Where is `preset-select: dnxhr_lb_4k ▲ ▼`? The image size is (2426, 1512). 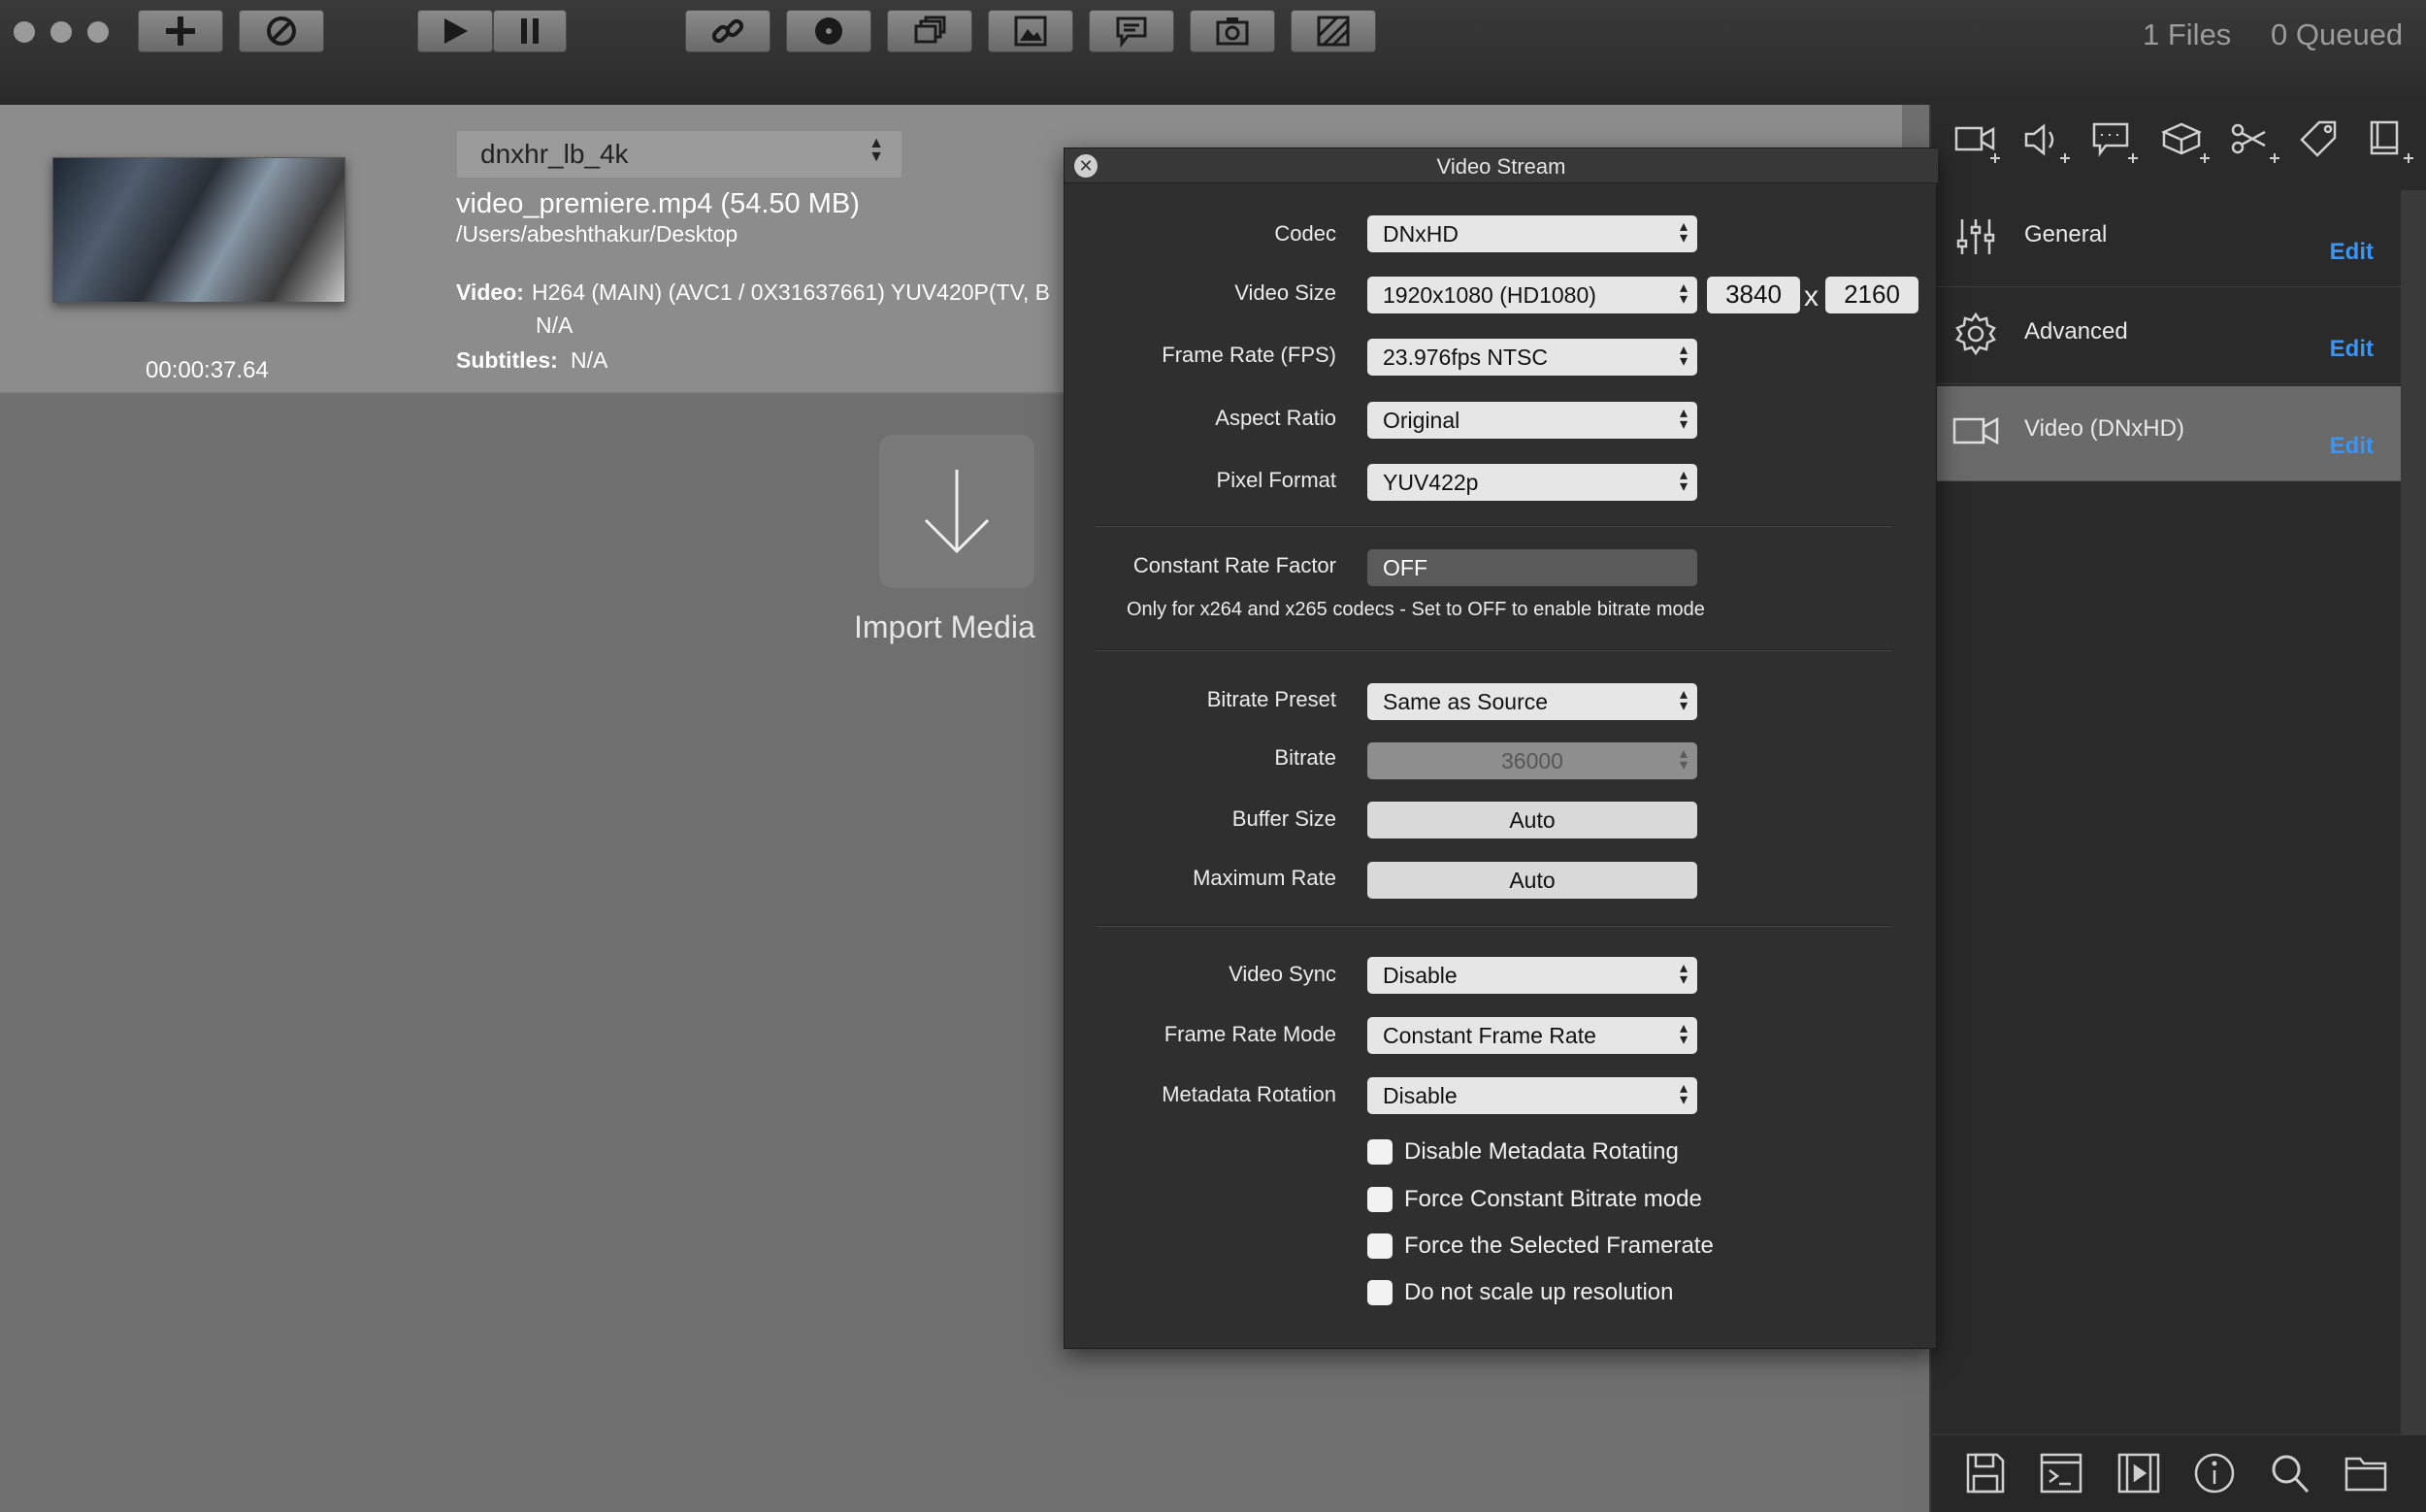 preset-select: dnxhr_lb_4k ▲ ▼ is located at coordinates (679, 154).